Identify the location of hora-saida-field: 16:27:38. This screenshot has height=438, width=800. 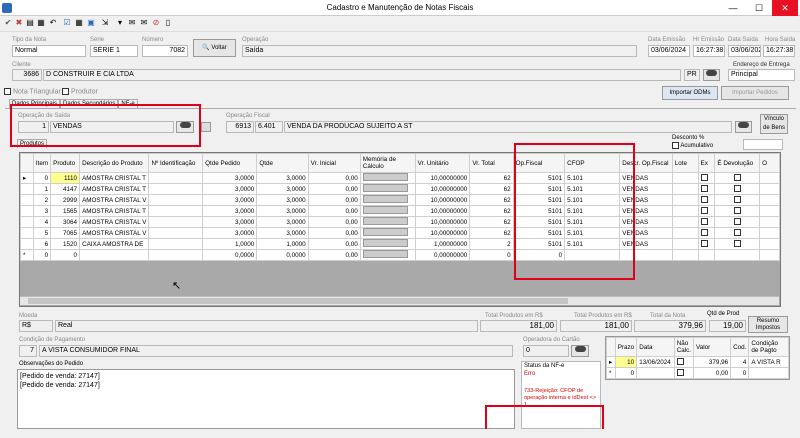
(779, 51).